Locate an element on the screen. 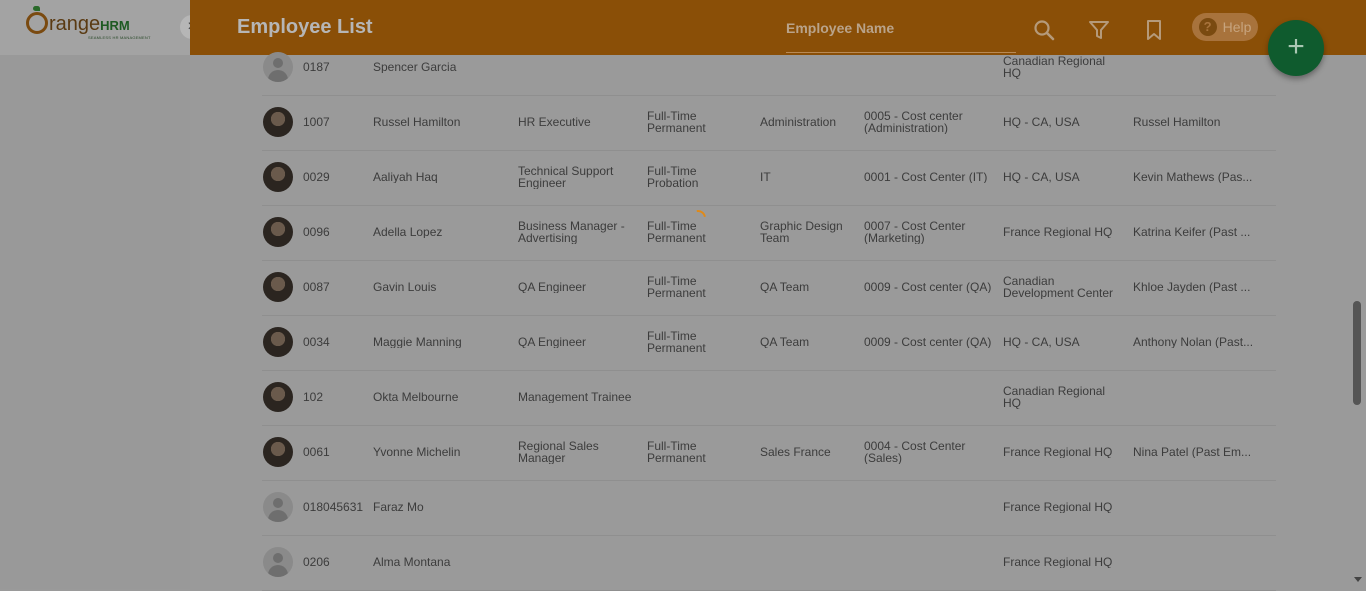 This screenshot has height=591, width=1366. cell-cost-center: 0004 - Cost Center (Sales) is located at coordinates (915, 452).